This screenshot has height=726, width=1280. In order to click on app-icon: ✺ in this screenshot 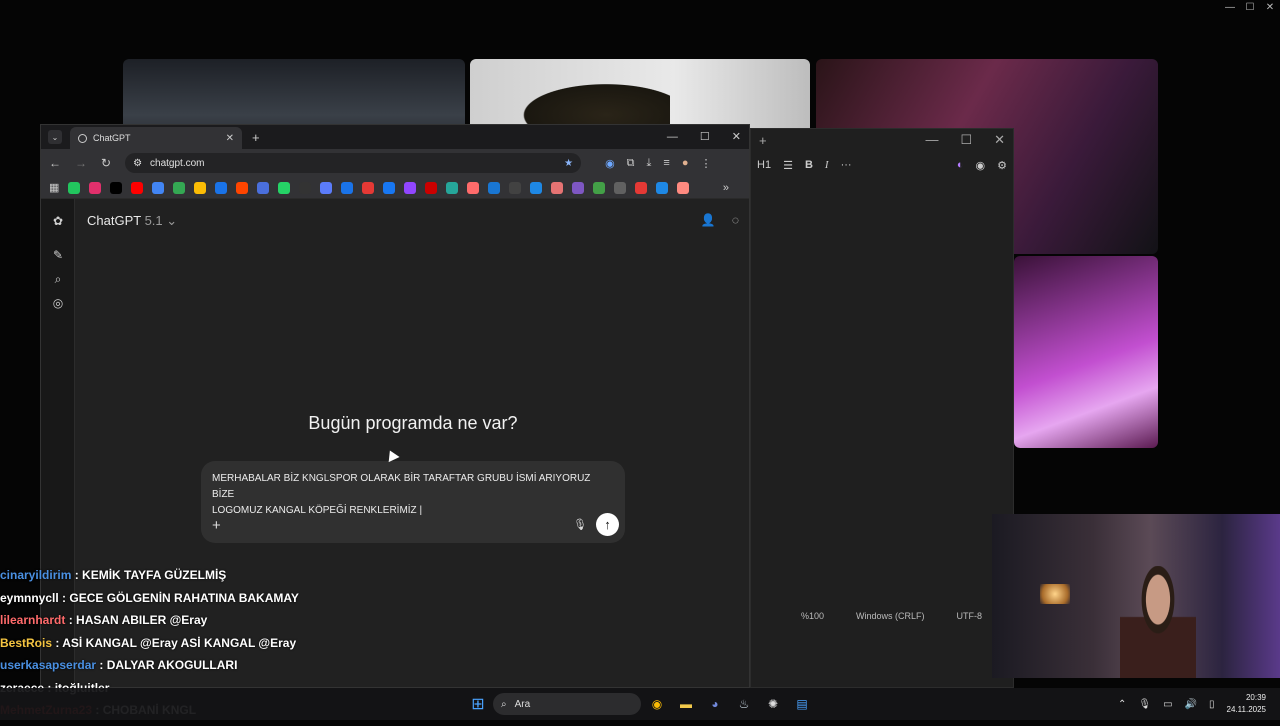, I will do `click(773, 704)`.